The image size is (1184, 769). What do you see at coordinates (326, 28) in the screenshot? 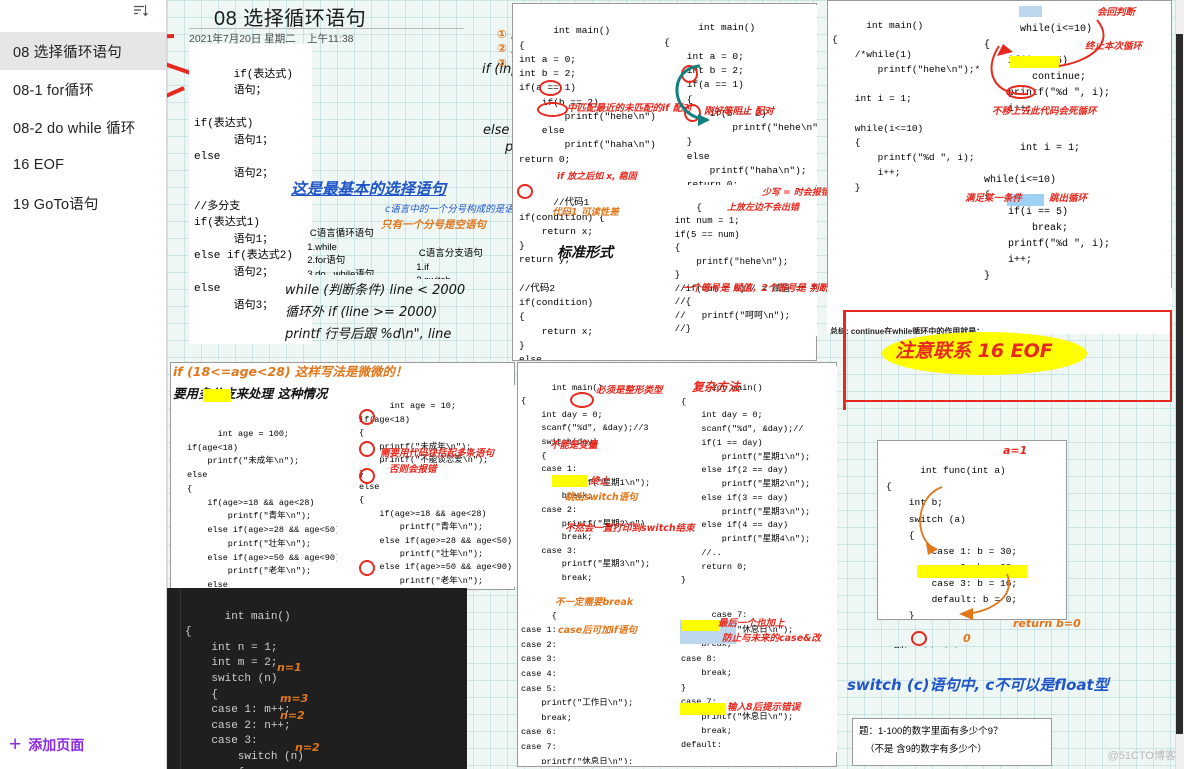
I see `title-divider` at bounding box center [326, 28].